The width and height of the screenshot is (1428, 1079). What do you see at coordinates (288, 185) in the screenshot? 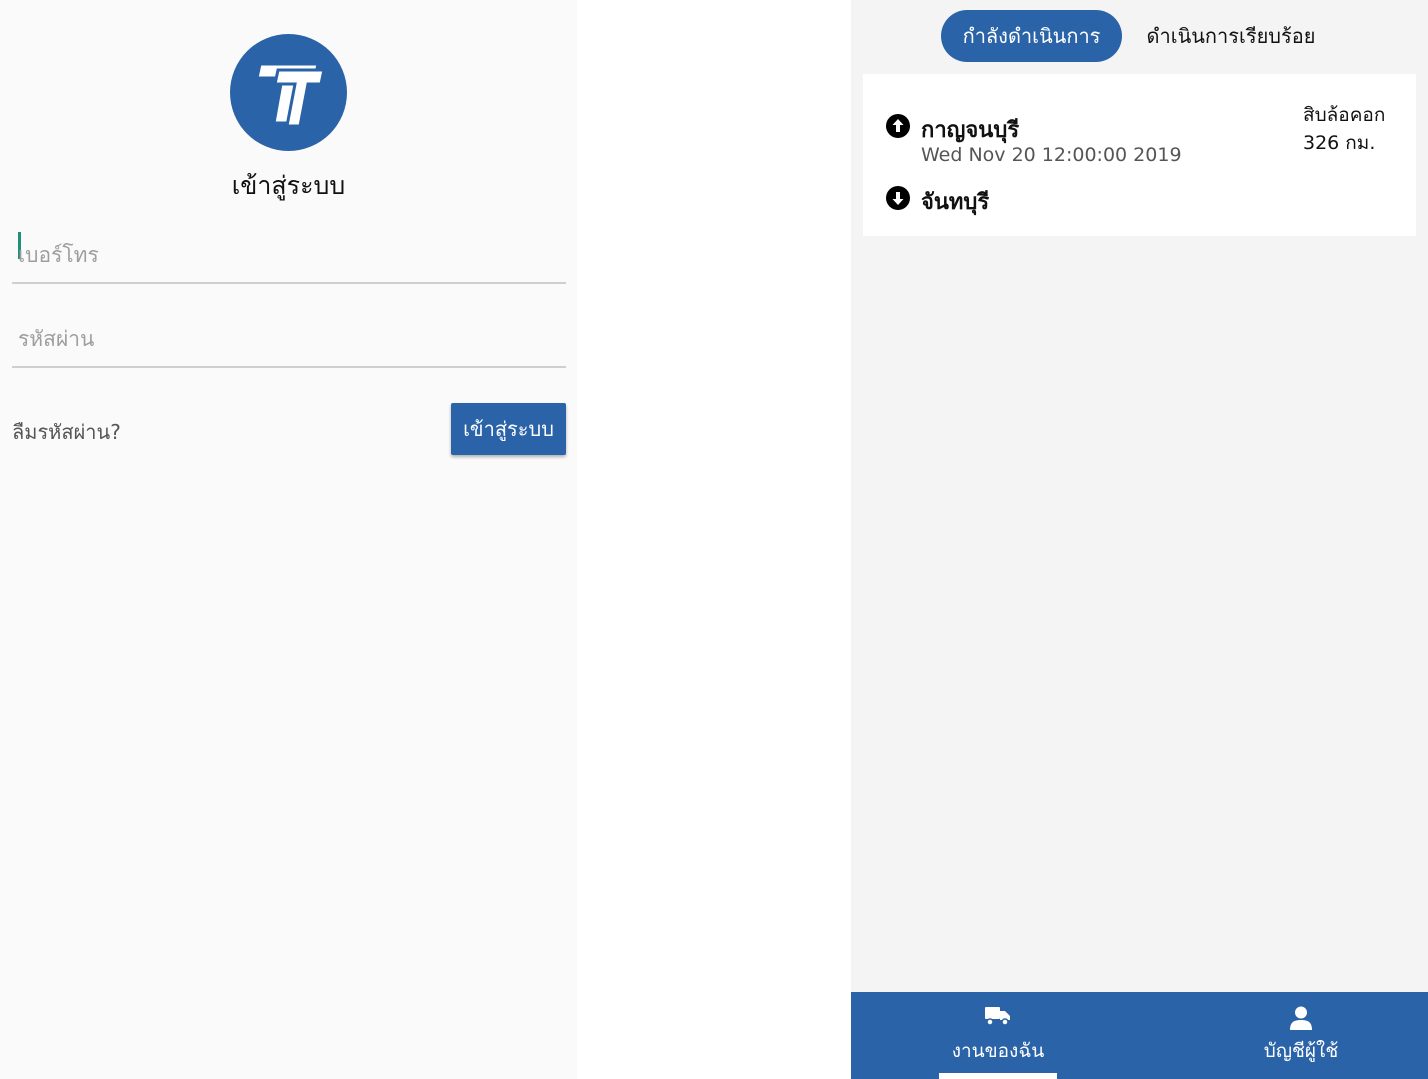
I see `login-title: เข้าสู่ระบบ` at bounding box center [288, 185].